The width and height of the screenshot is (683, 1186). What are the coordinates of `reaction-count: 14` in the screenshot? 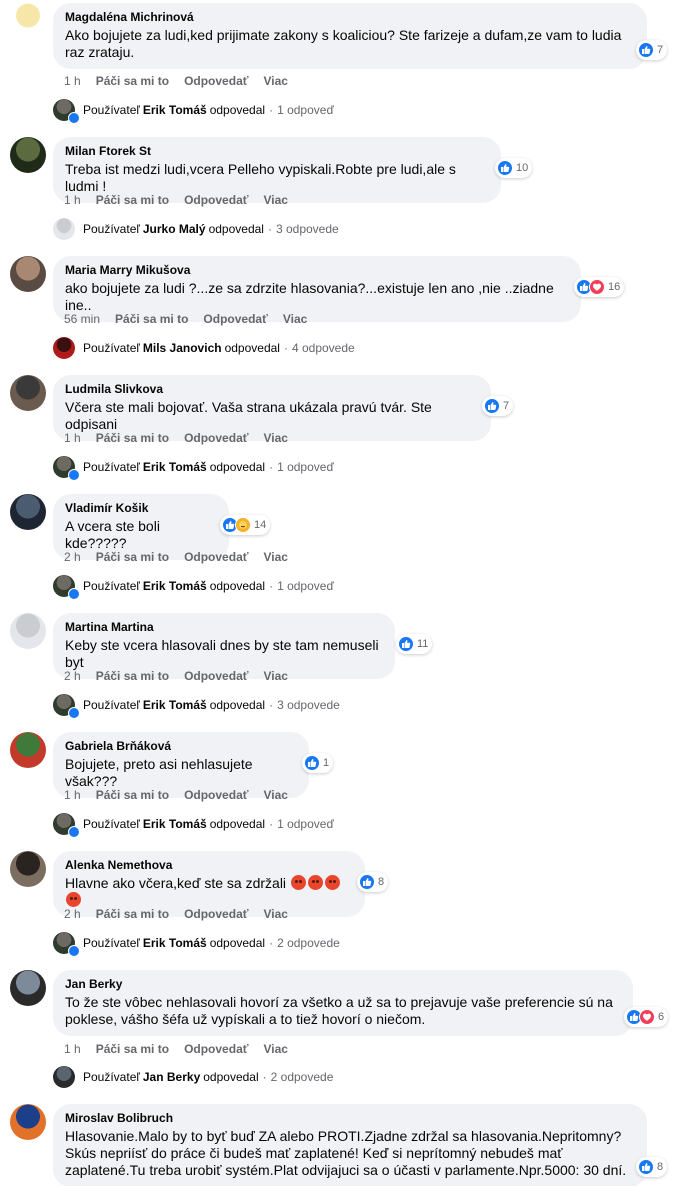 It's located at (260, 525).